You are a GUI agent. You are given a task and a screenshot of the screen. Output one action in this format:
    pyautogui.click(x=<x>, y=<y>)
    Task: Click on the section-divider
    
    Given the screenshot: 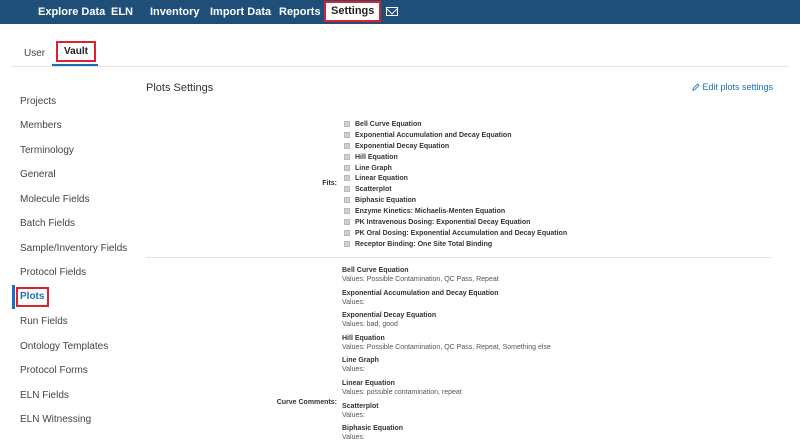 What is the action you would take?
    pyautogui.click(x=459, y=257)
    